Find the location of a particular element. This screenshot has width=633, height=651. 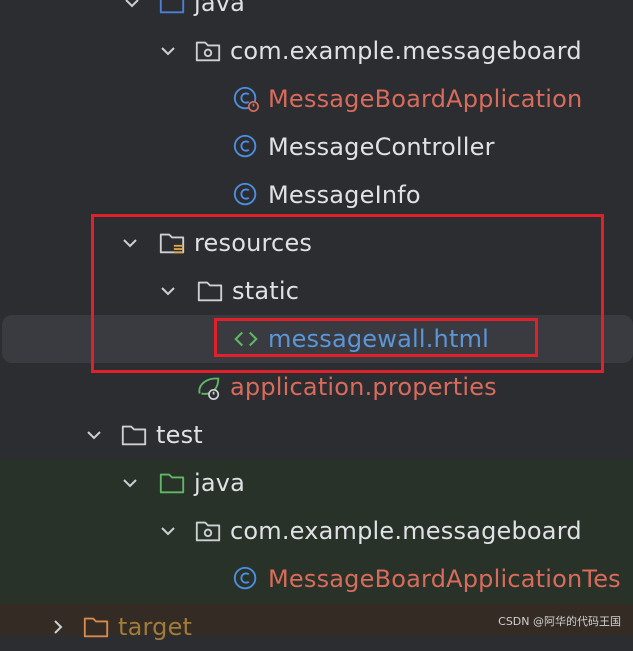

tree-item-label: test is located at coordinates (179, 435).